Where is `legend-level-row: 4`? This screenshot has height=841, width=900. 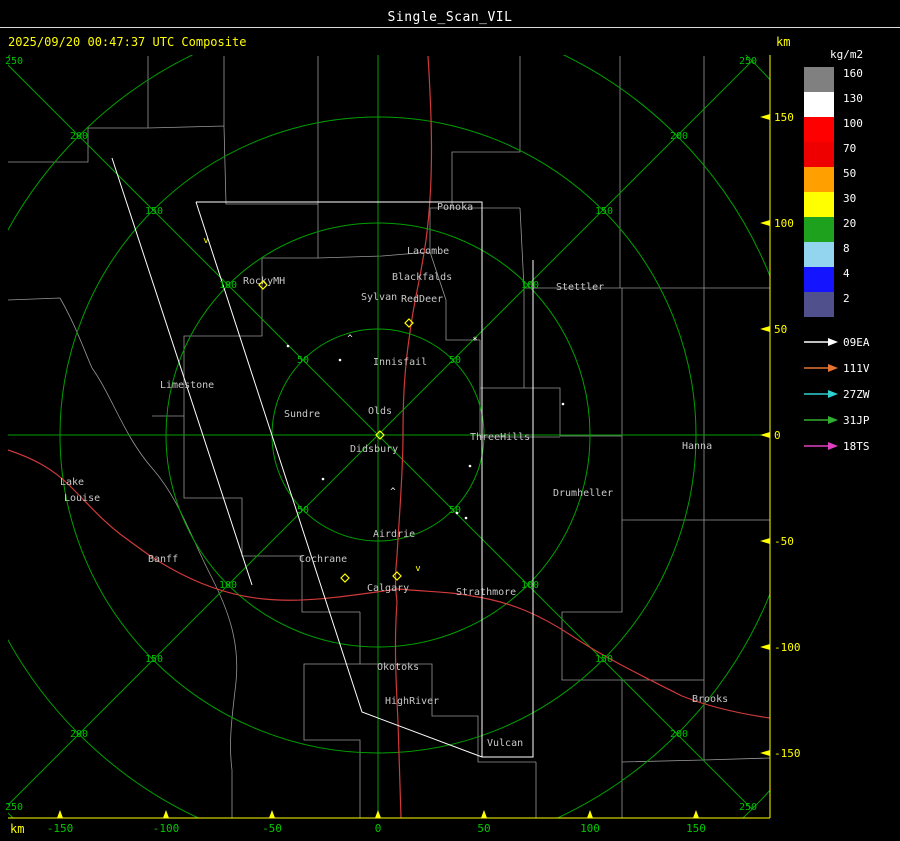 legend-level-row: 4 is located at coordinates (851, 279).